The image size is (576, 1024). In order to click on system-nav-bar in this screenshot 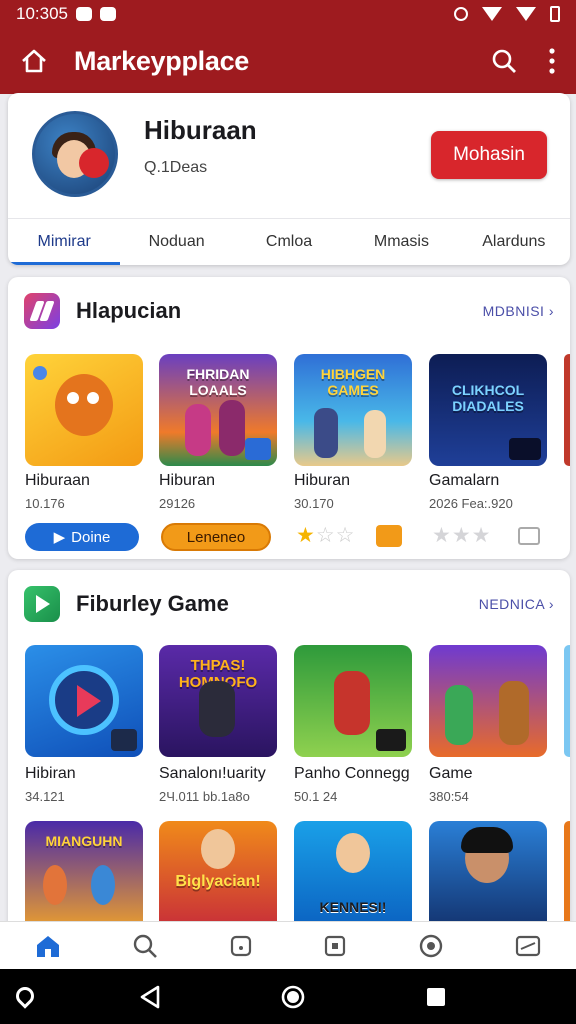, I will do `click(288, 996)`.